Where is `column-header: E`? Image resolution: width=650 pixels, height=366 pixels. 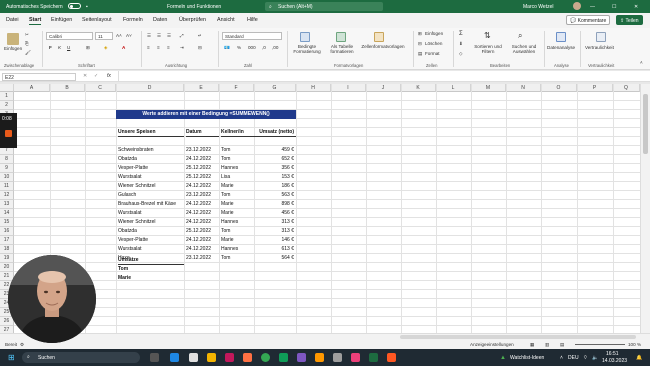 column-header: E is located at coordinates (201, 88).